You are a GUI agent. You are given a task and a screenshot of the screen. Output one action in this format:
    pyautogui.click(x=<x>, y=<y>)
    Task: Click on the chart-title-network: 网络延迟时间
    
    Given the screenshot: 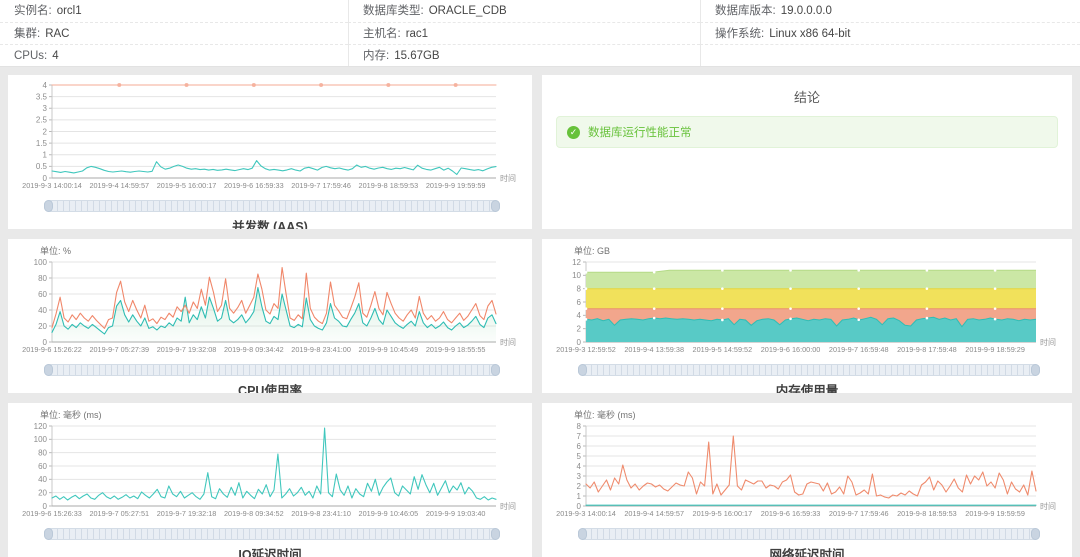 What is the action you would take?
    pyautogui.click(x=807, y=552)
    